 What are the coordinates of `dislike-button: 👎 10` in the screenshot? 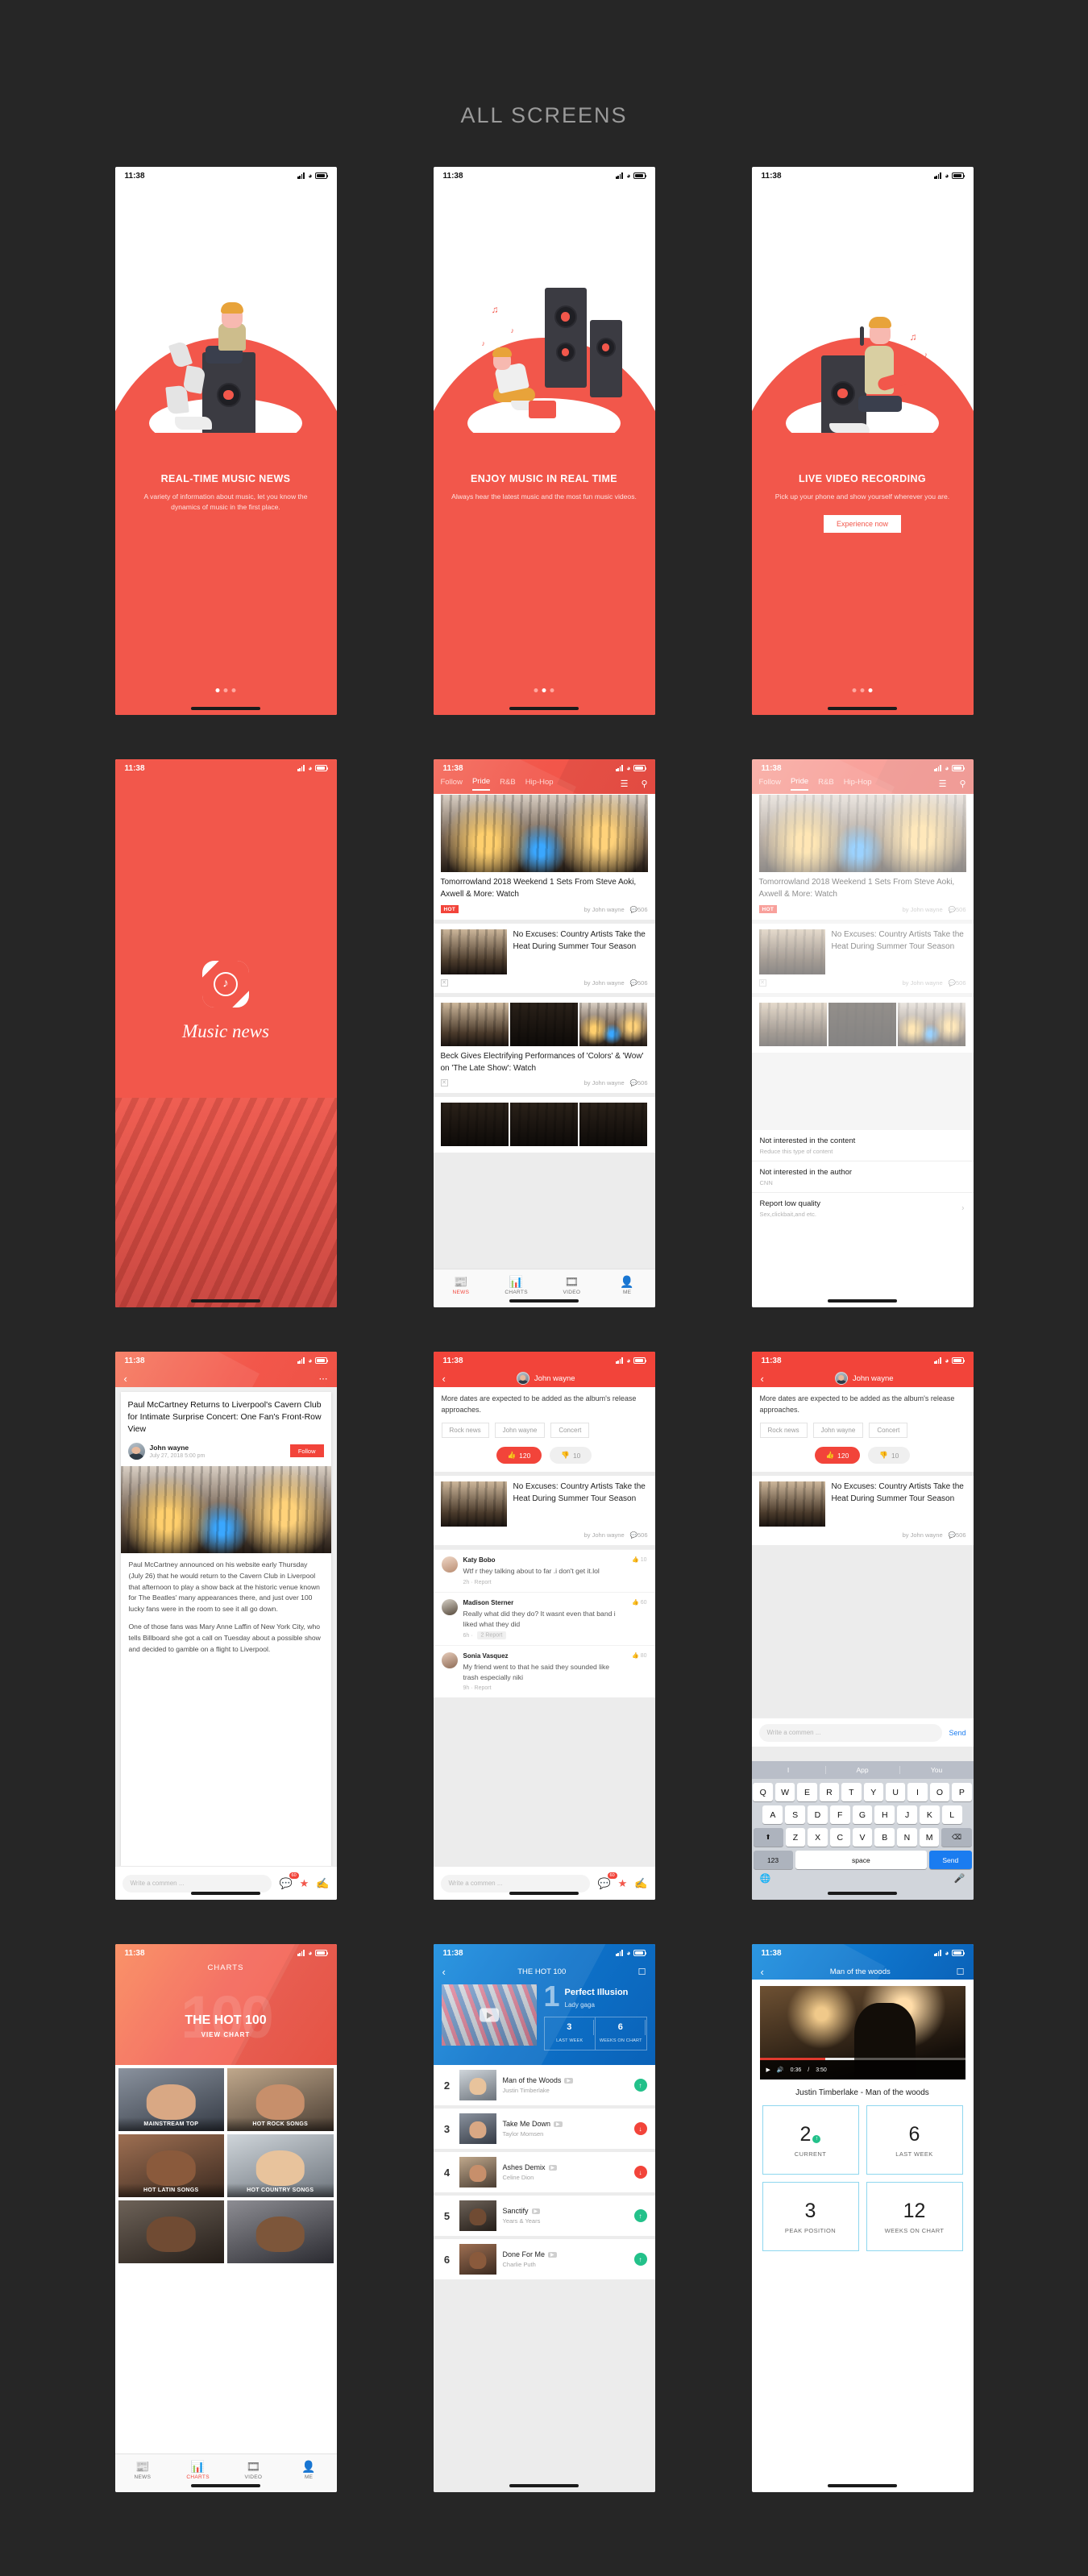 It's located at (571, 1455).